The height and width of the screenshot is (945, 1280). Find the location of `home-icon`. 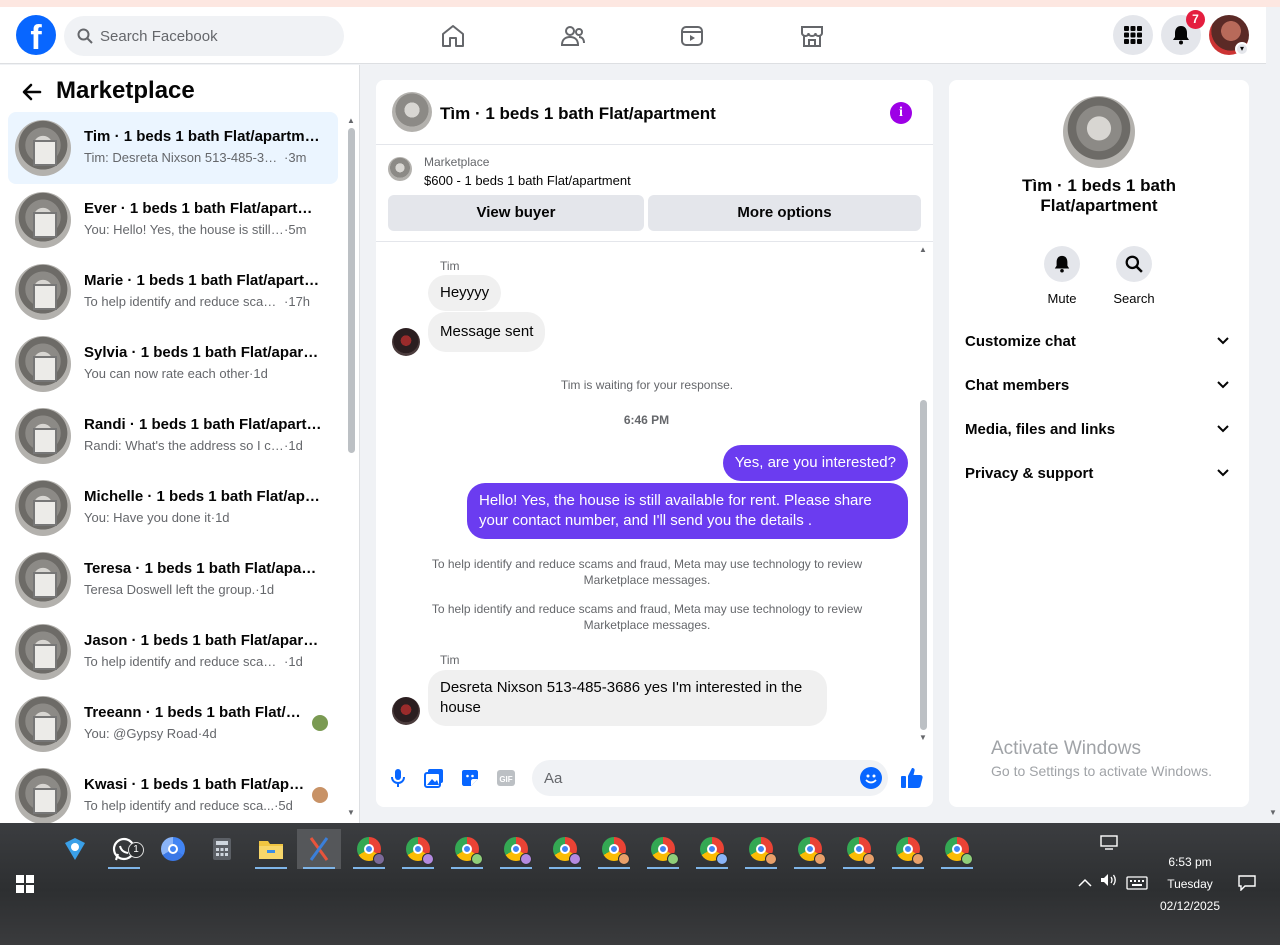

home-icon is located at coordinates (453, 36).